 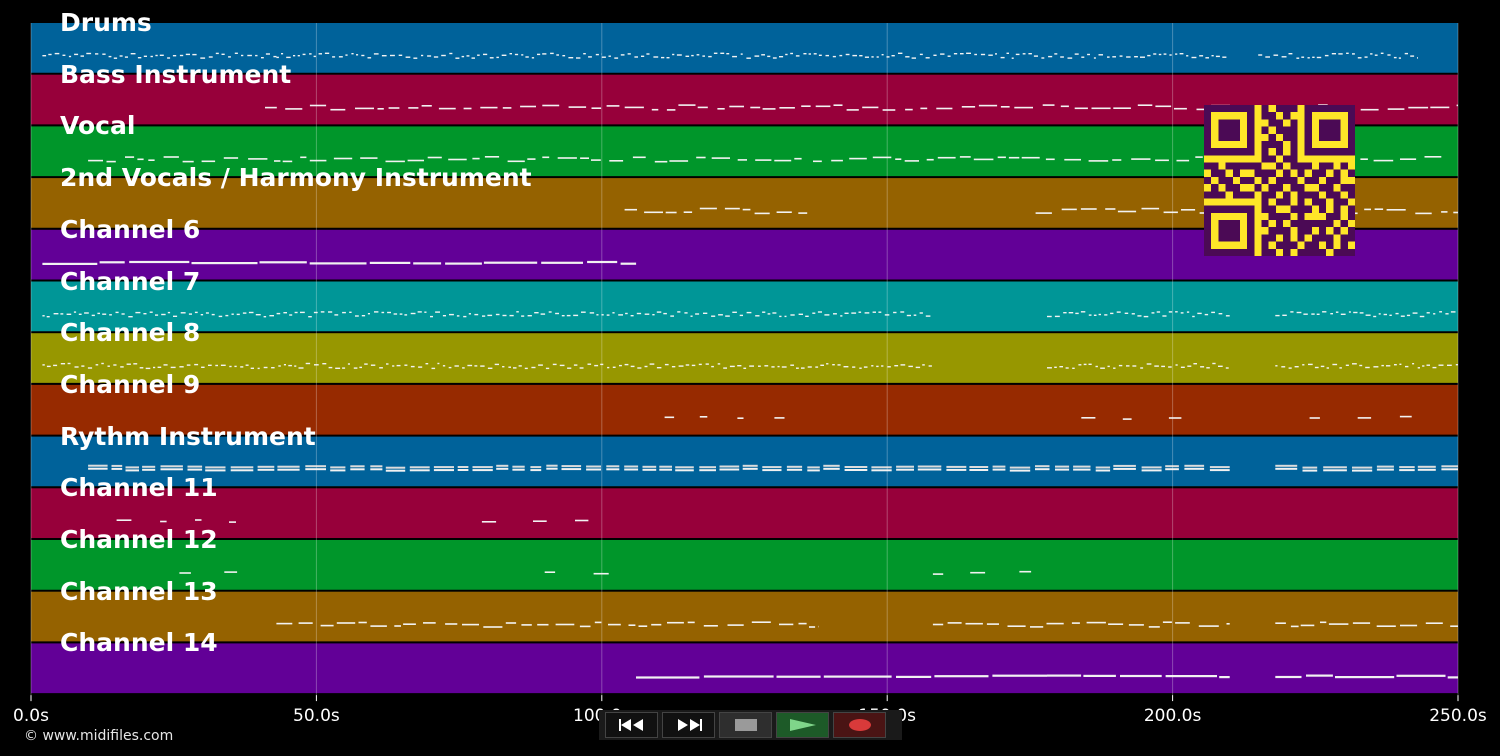 What do you see at coordinates (130, 333) in the screenshot?
I see `track-label: Channel 8` at bounding box center [130, 333].